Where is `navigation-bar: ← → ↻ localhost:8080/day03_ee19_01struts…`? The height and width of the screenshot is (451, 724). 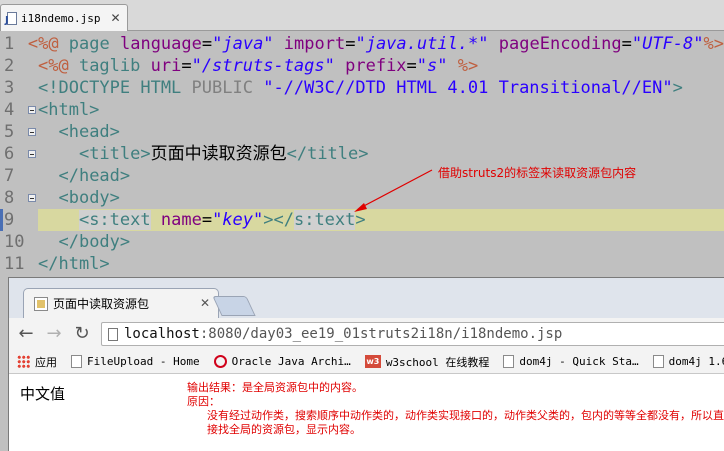 navigation-bar: ← → ↻ localhost:8080/day03_ee19_01struts… is located at coordinates (366, 334).